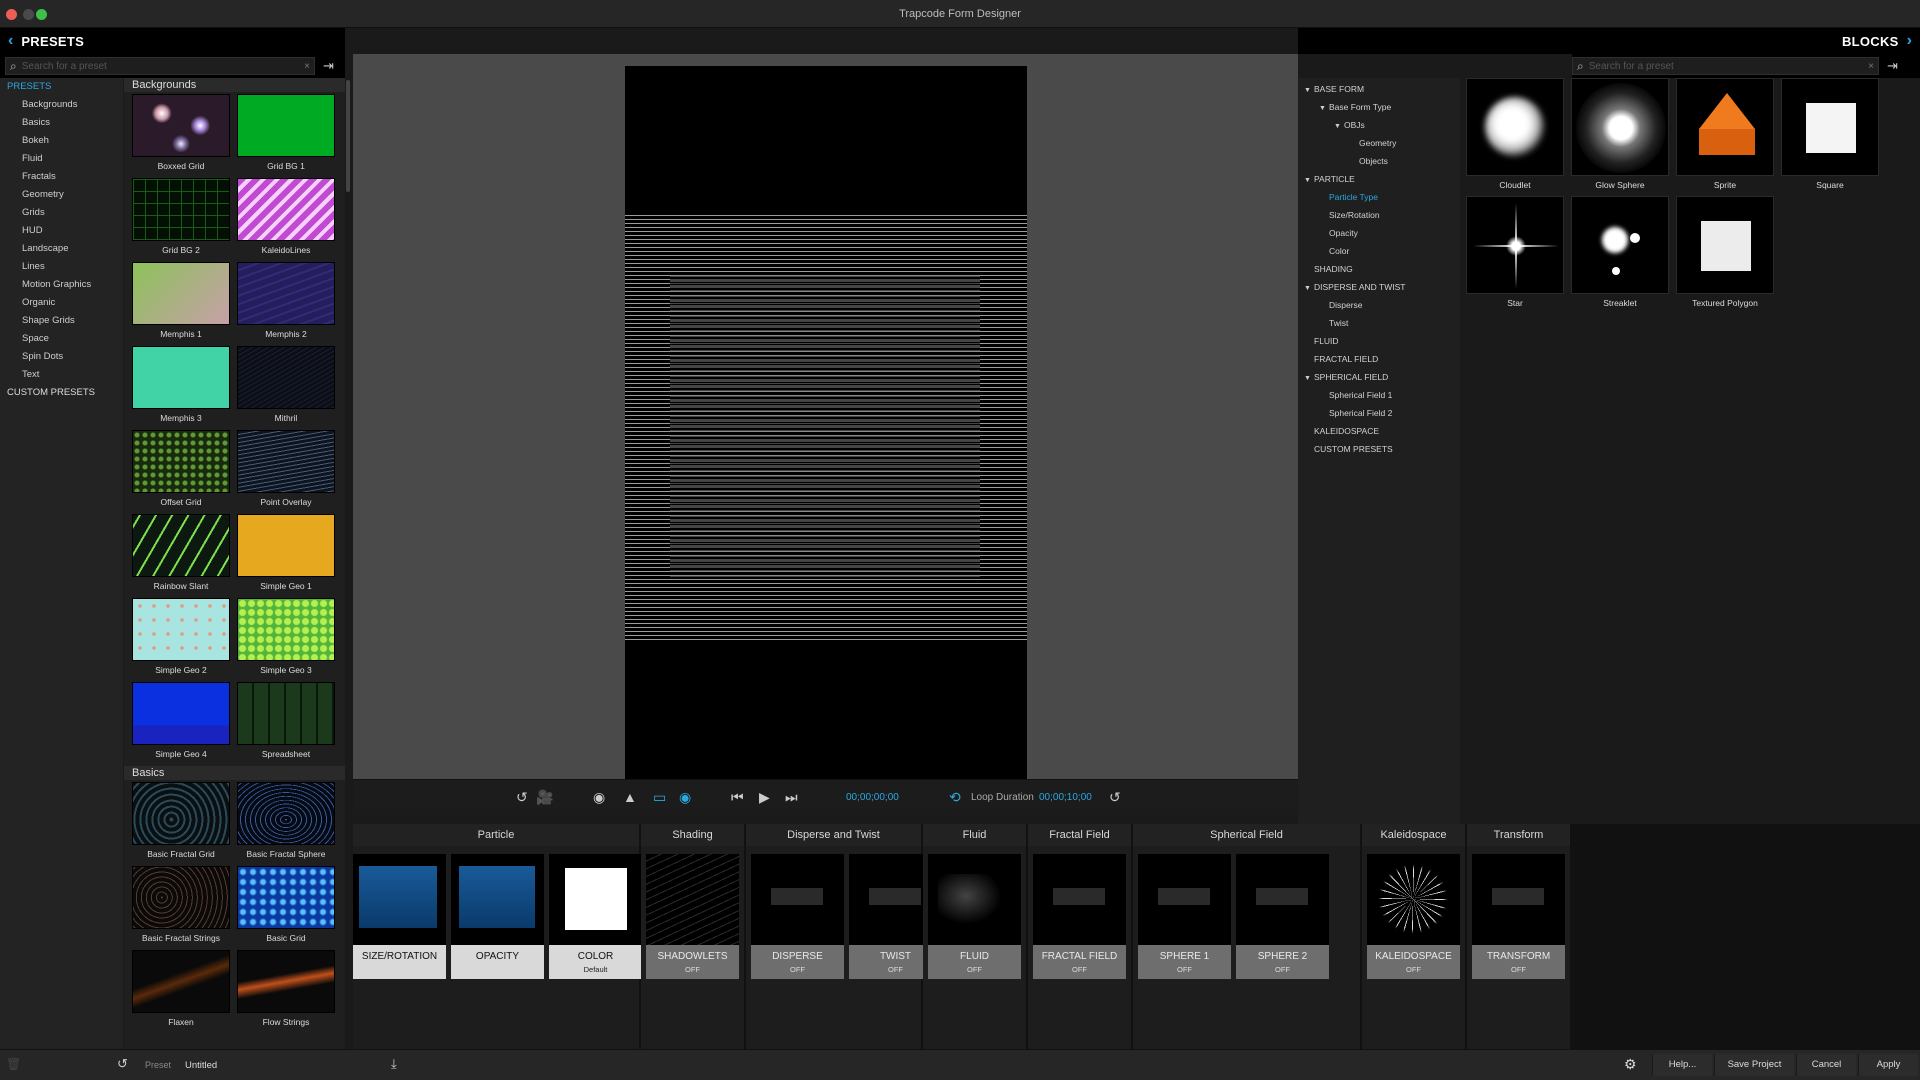  I want to click on module-toggle: FRACTAL FIELD OFF, so click(1079, 962).